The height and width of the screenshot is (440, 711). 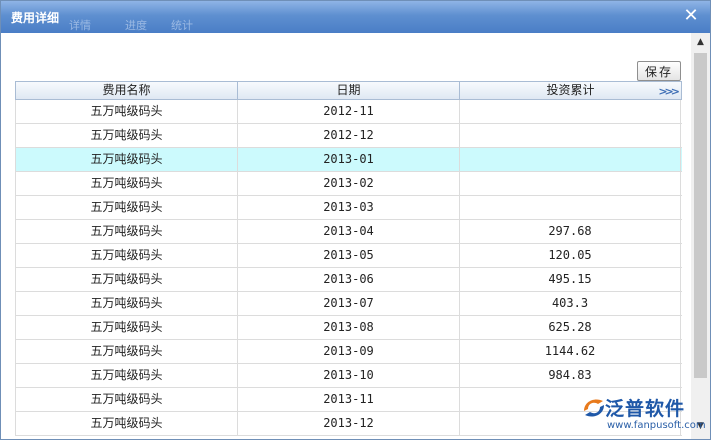 I want to click on table-row: 五万吨级码头 2013-04 297.68, so click(x=348, y=232).